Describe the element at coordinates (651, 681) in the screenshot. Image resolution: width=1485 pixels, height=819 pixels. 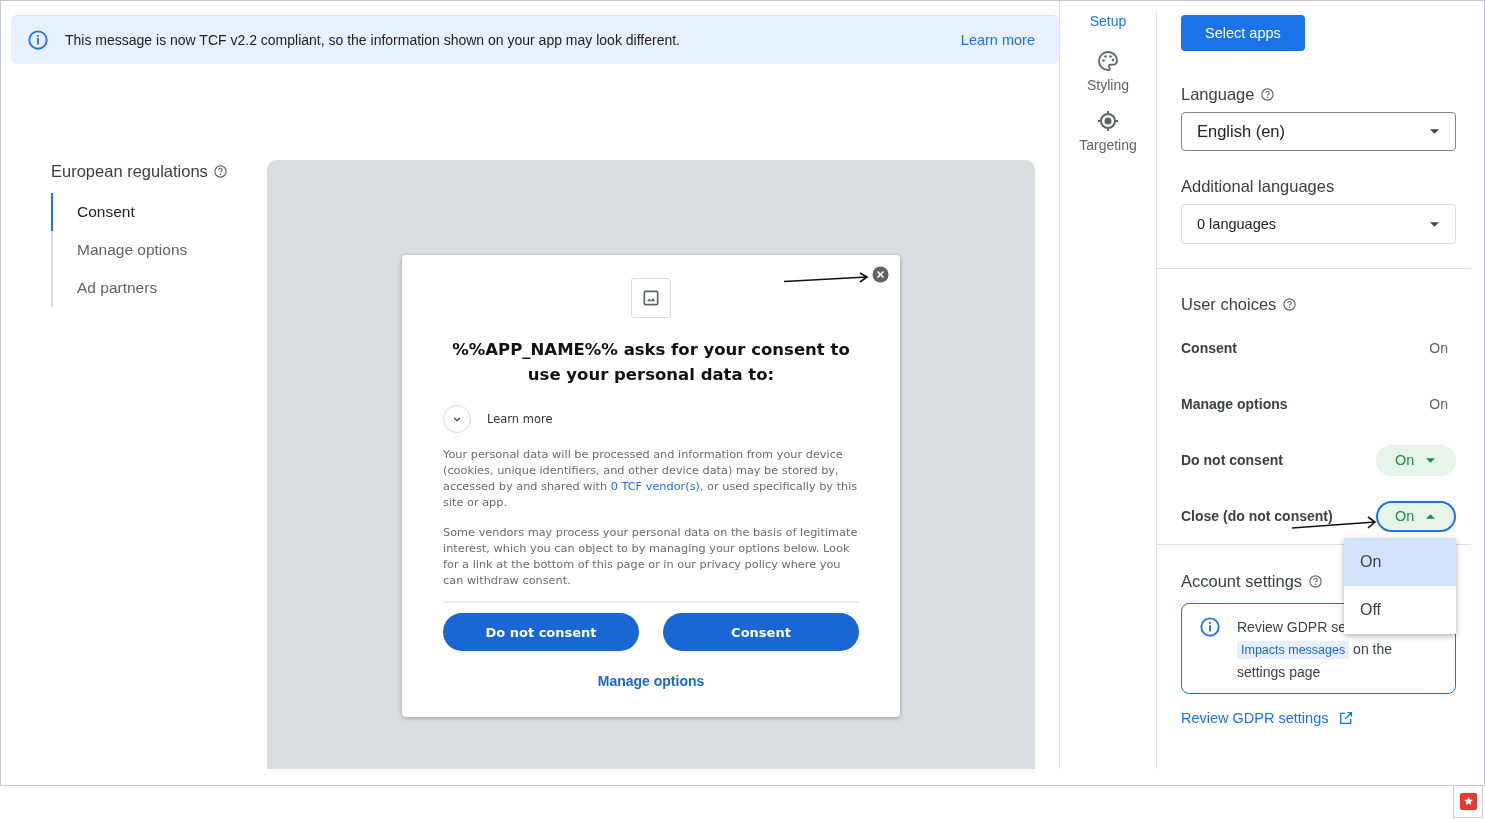
I see `manage-options-link: Manage options` at that location.